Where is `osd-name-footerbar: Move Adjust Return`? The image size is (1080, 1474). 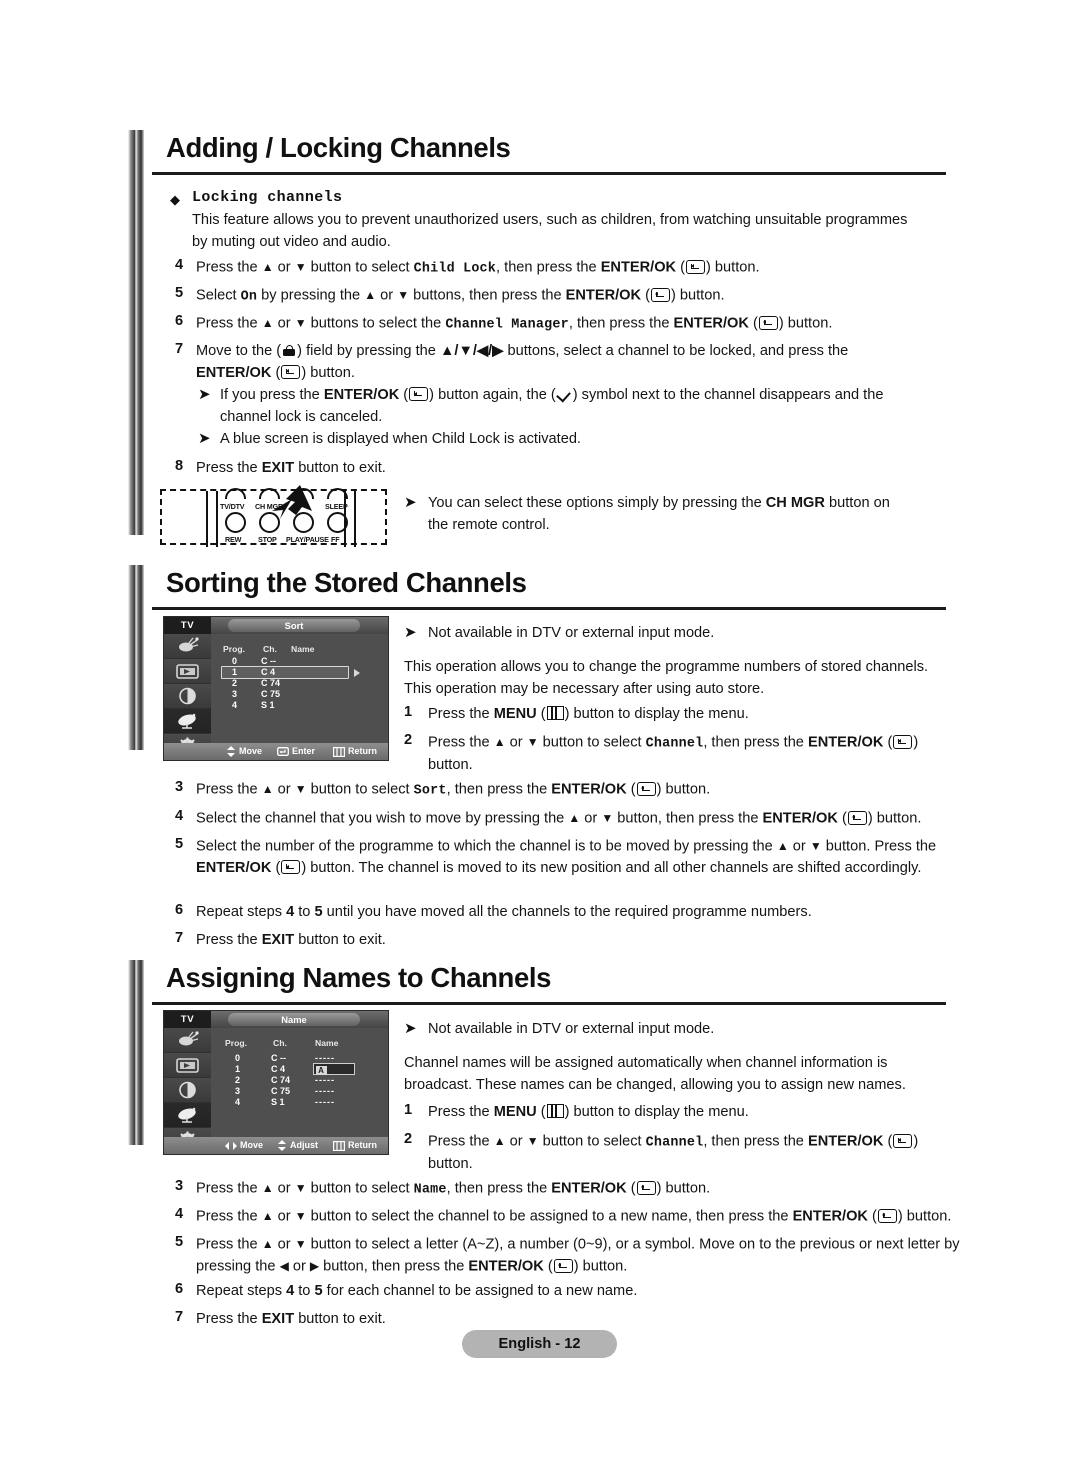 osd-name-footerbar: Move Adjust Return is located at coordinates (276, 1145).